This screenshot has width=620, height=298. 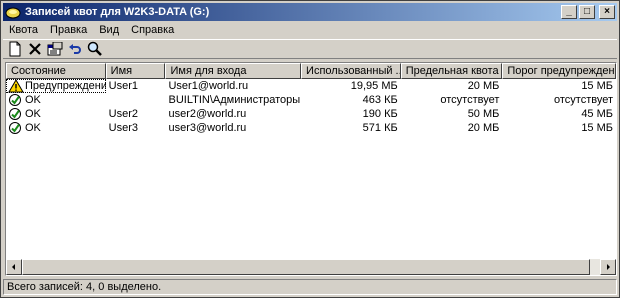 I want to click on scroll-track, so click(x=311, y=267).